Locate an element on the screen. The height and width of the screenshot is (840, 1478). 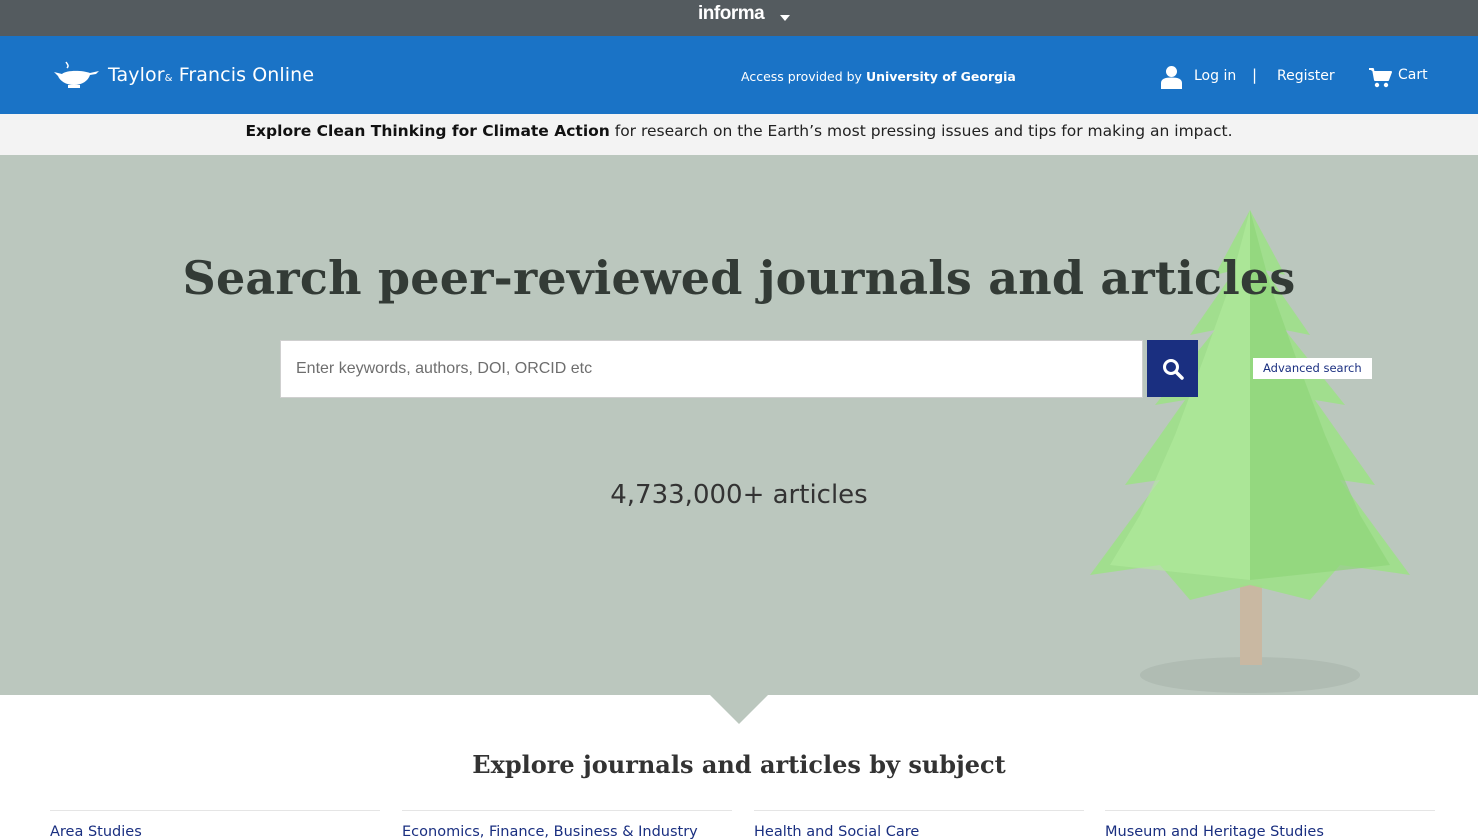
subject-column: Health and Social Care is located at coordinates (919, 825).